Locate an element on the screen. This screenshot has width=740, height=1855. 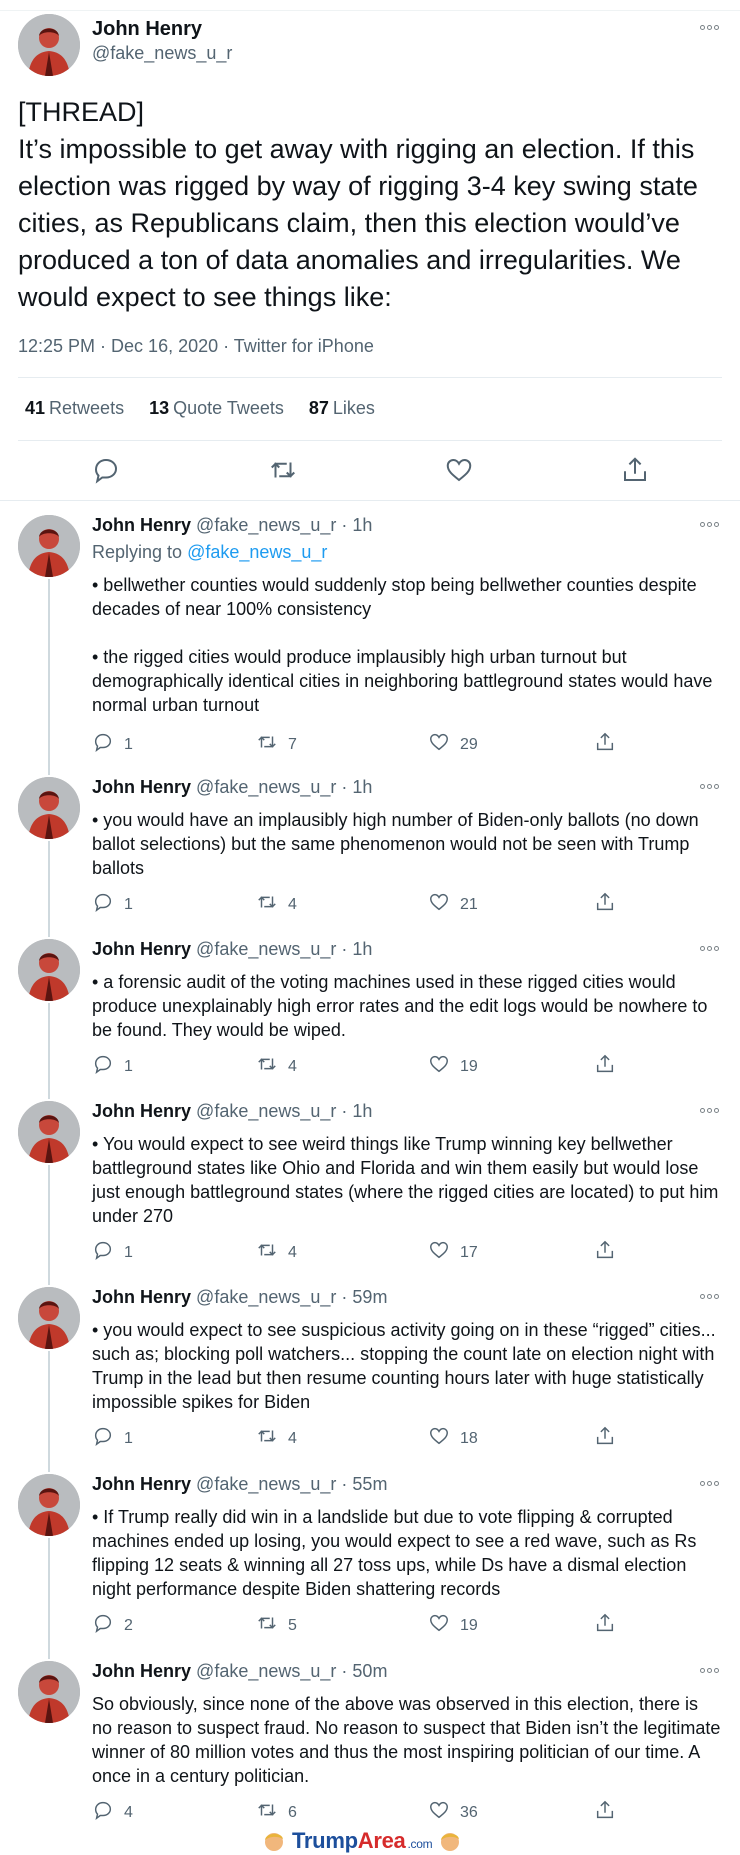
section-divider is located at coordinates (370, 500).